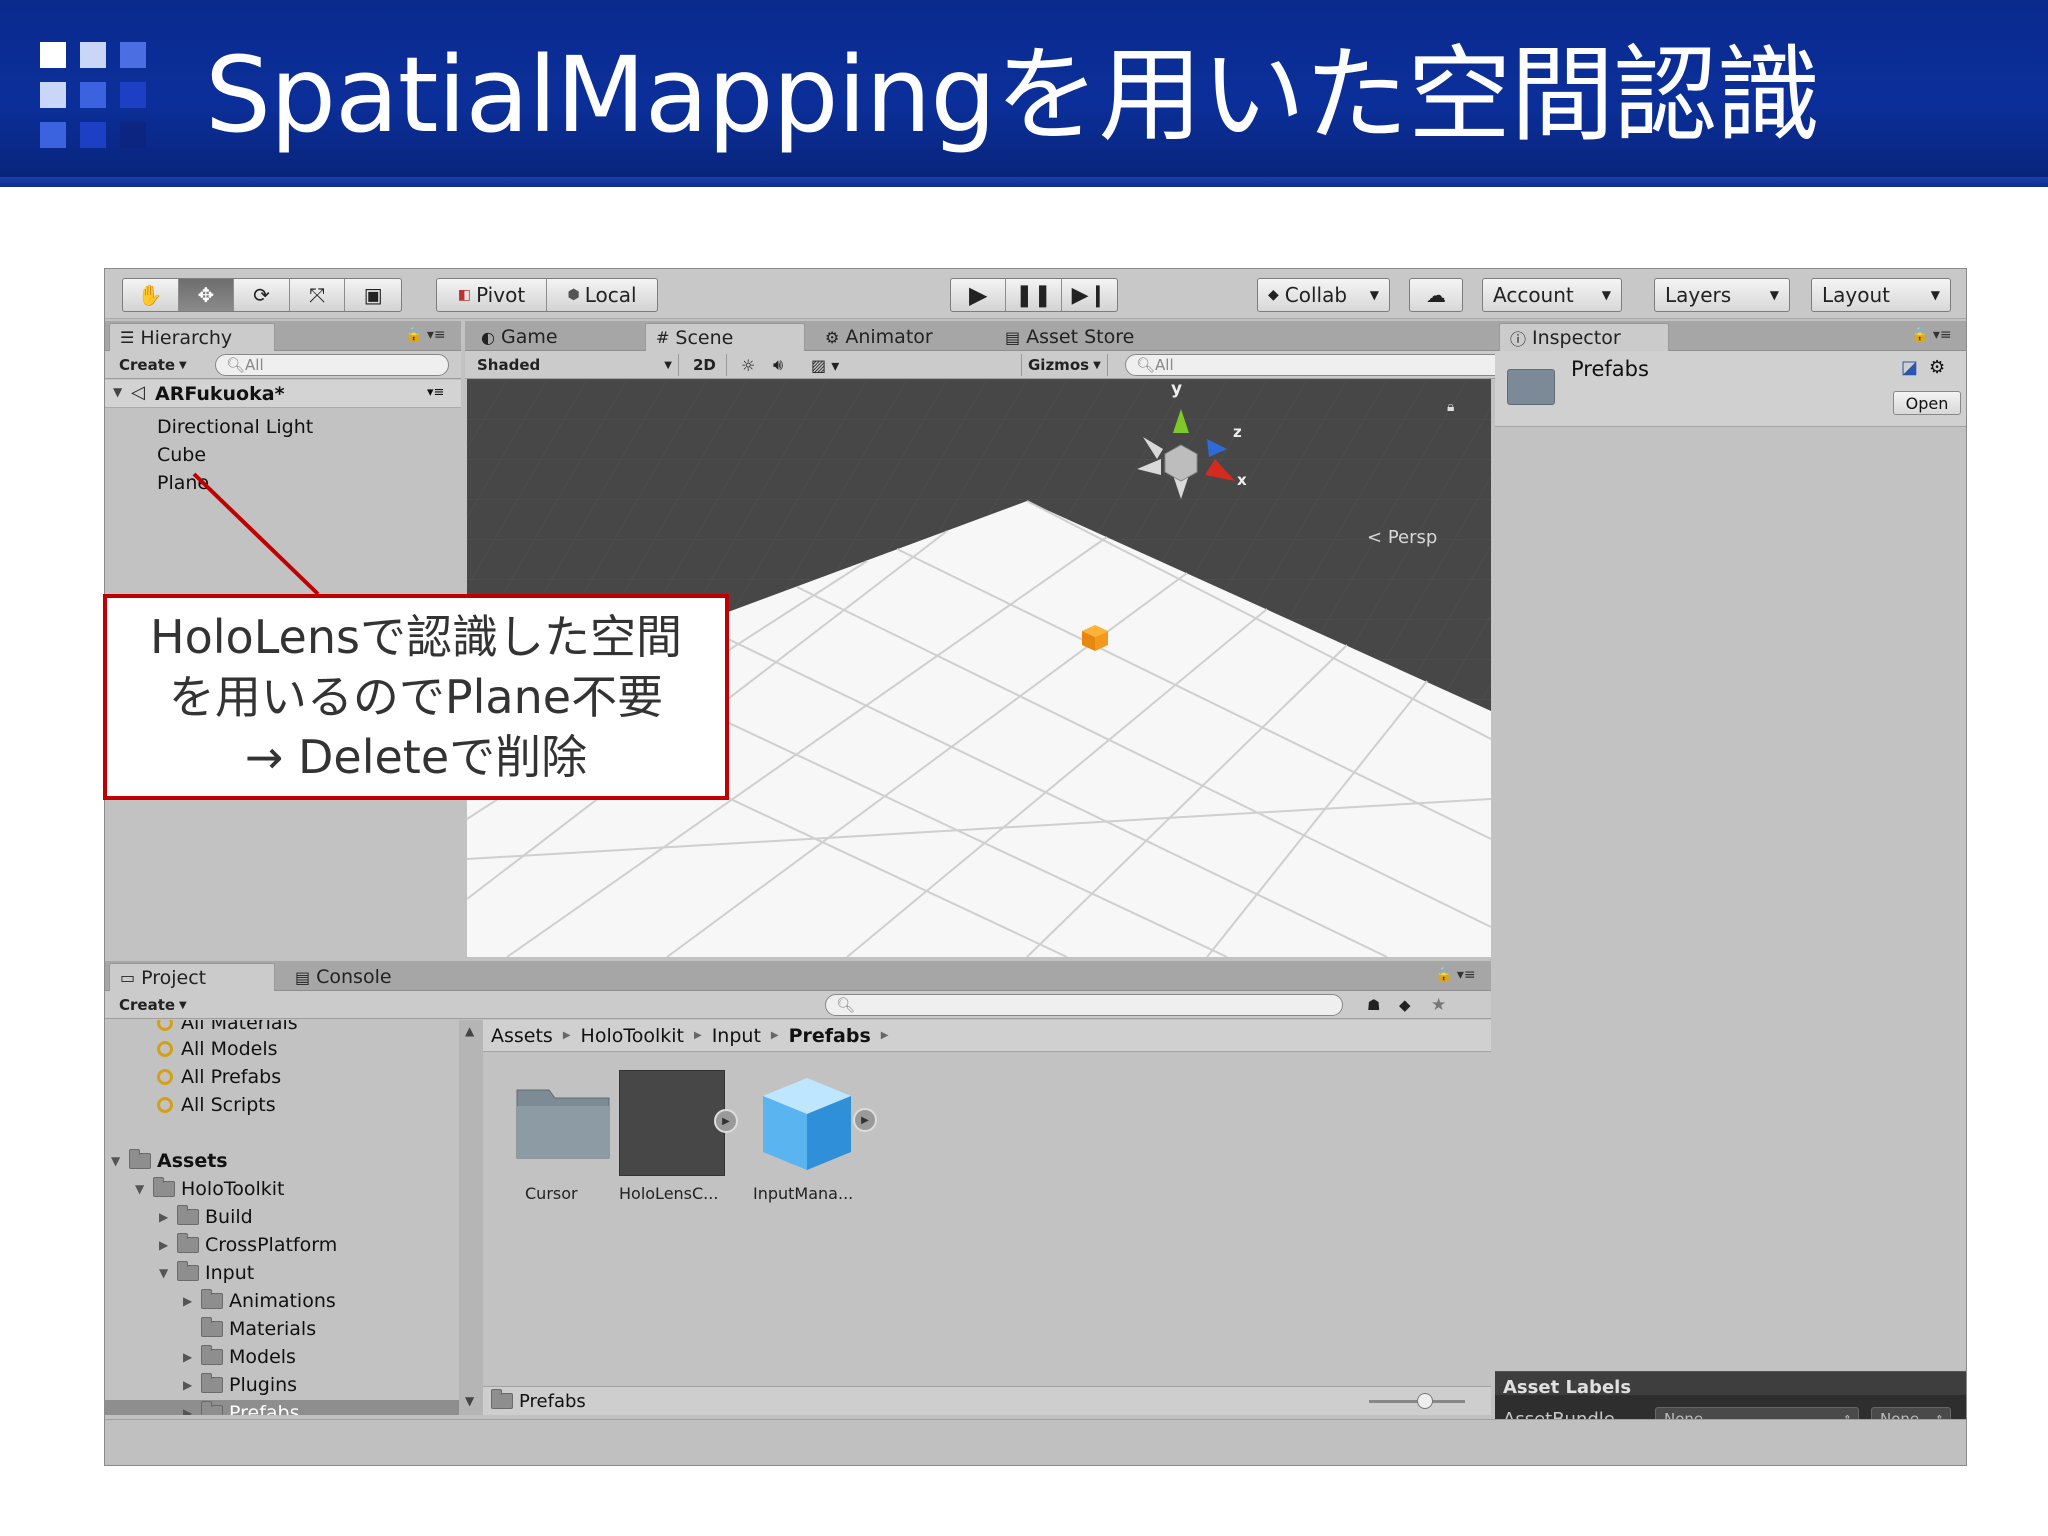 The height and width of the screenshot is (1536, 2048). Describe the element at coordinates (1373, 1005) in the screenshot. I see `filter-type-icon: ☗` at that location.